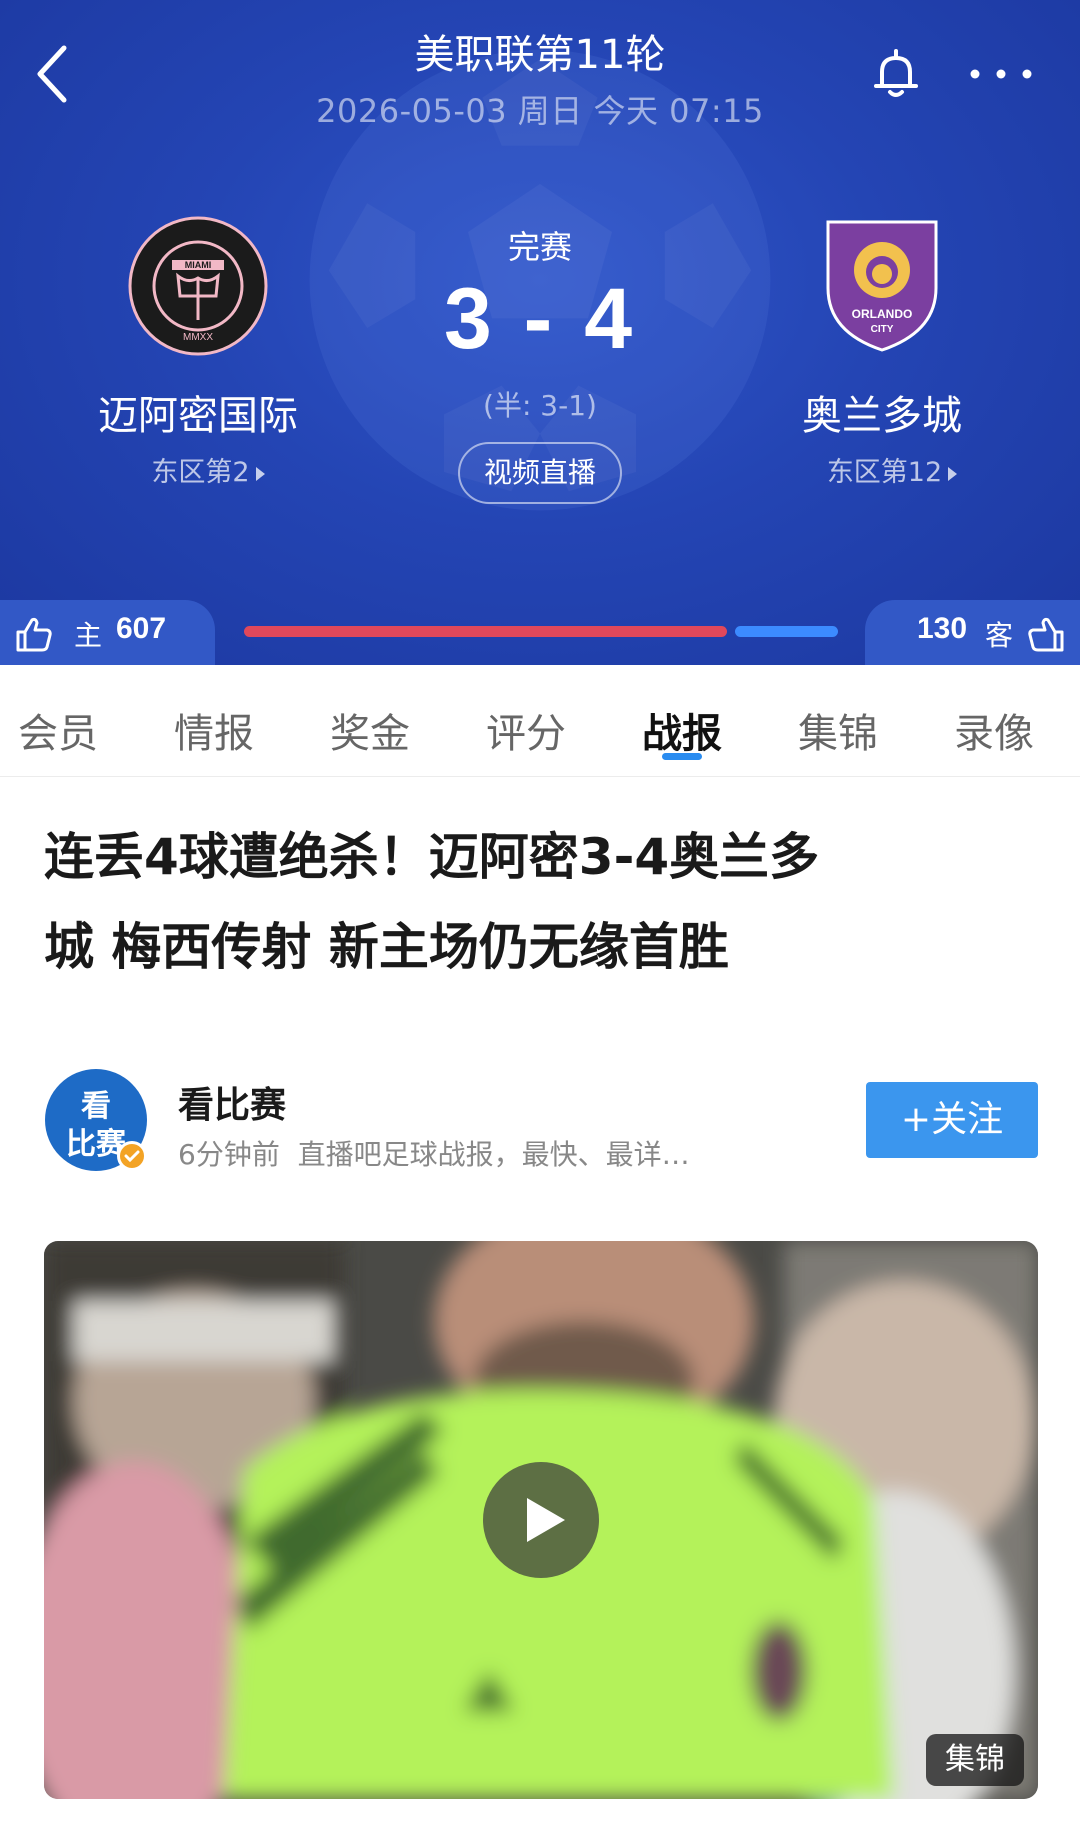  What do you see at coordinates (88, 635) in the screenshot?
I see `vote-home-label: 主` at bounding box center [88, 635].